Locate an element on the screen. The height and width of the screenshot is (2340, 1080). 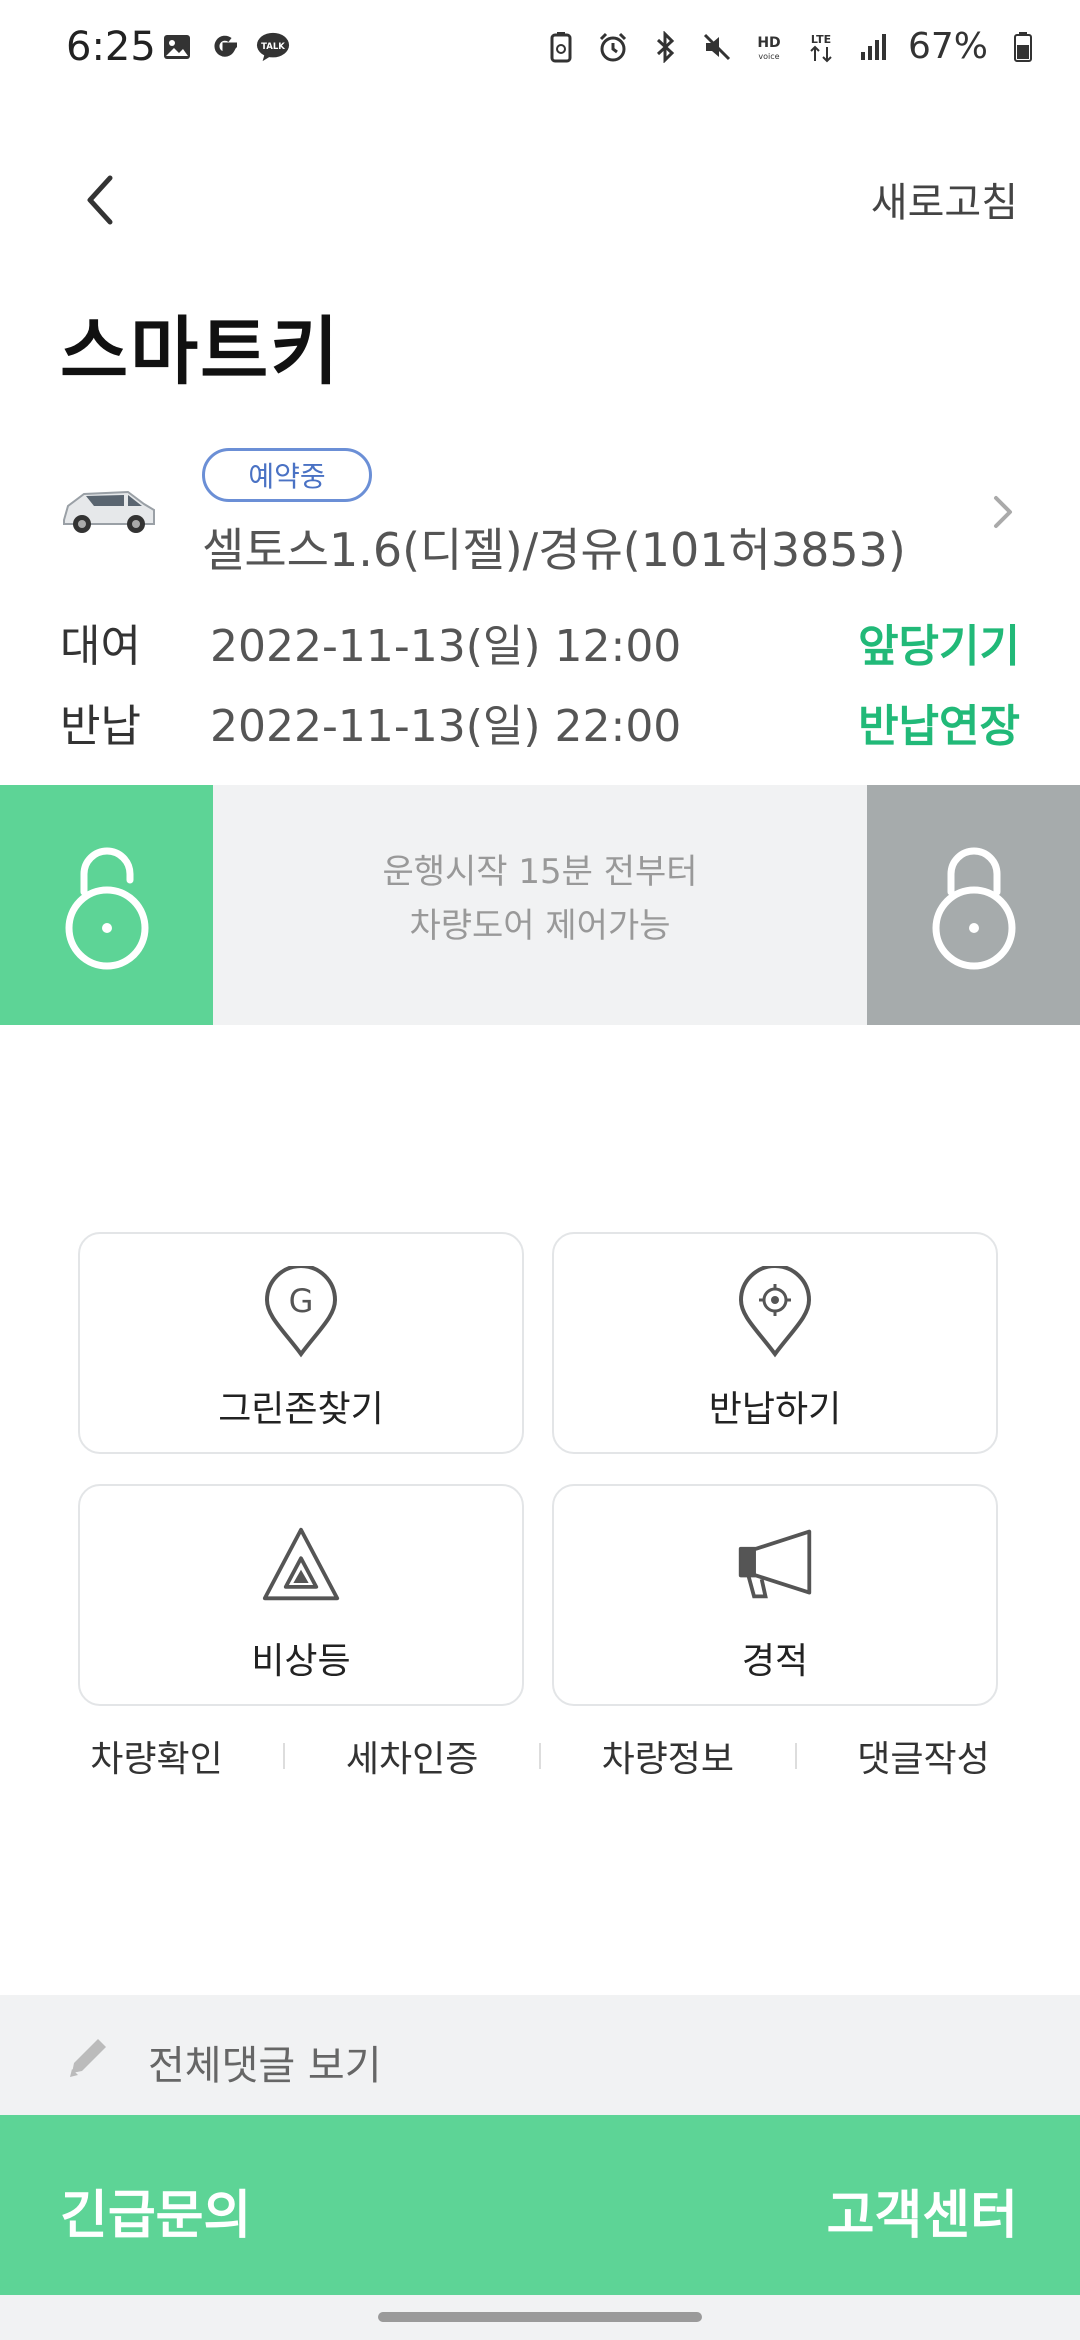
return-row: 반납 2022-11-13(일) 22:00 반납연장 is located at coordinates (540, 722).